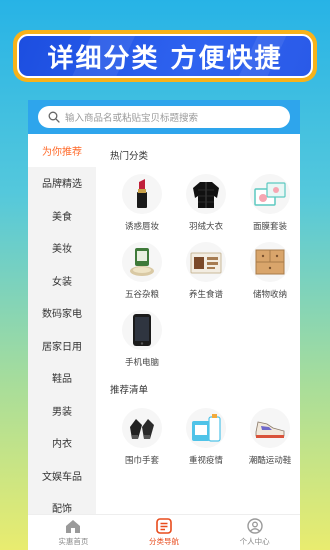 The image size is (330, 550). I want to click on category-label: 五谷杂粮, so click(141, 295).